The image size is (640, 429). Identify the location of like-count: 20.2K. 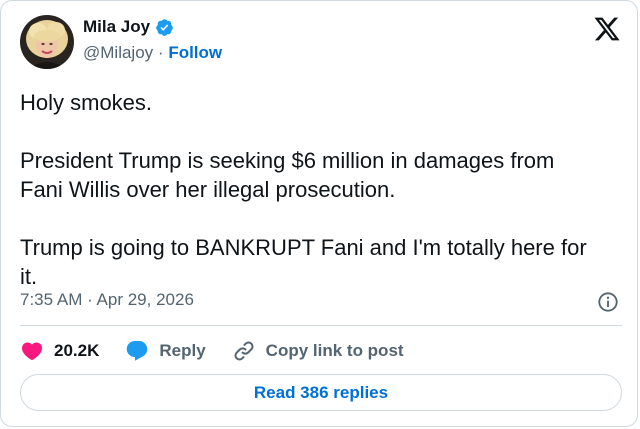
(77, 350).